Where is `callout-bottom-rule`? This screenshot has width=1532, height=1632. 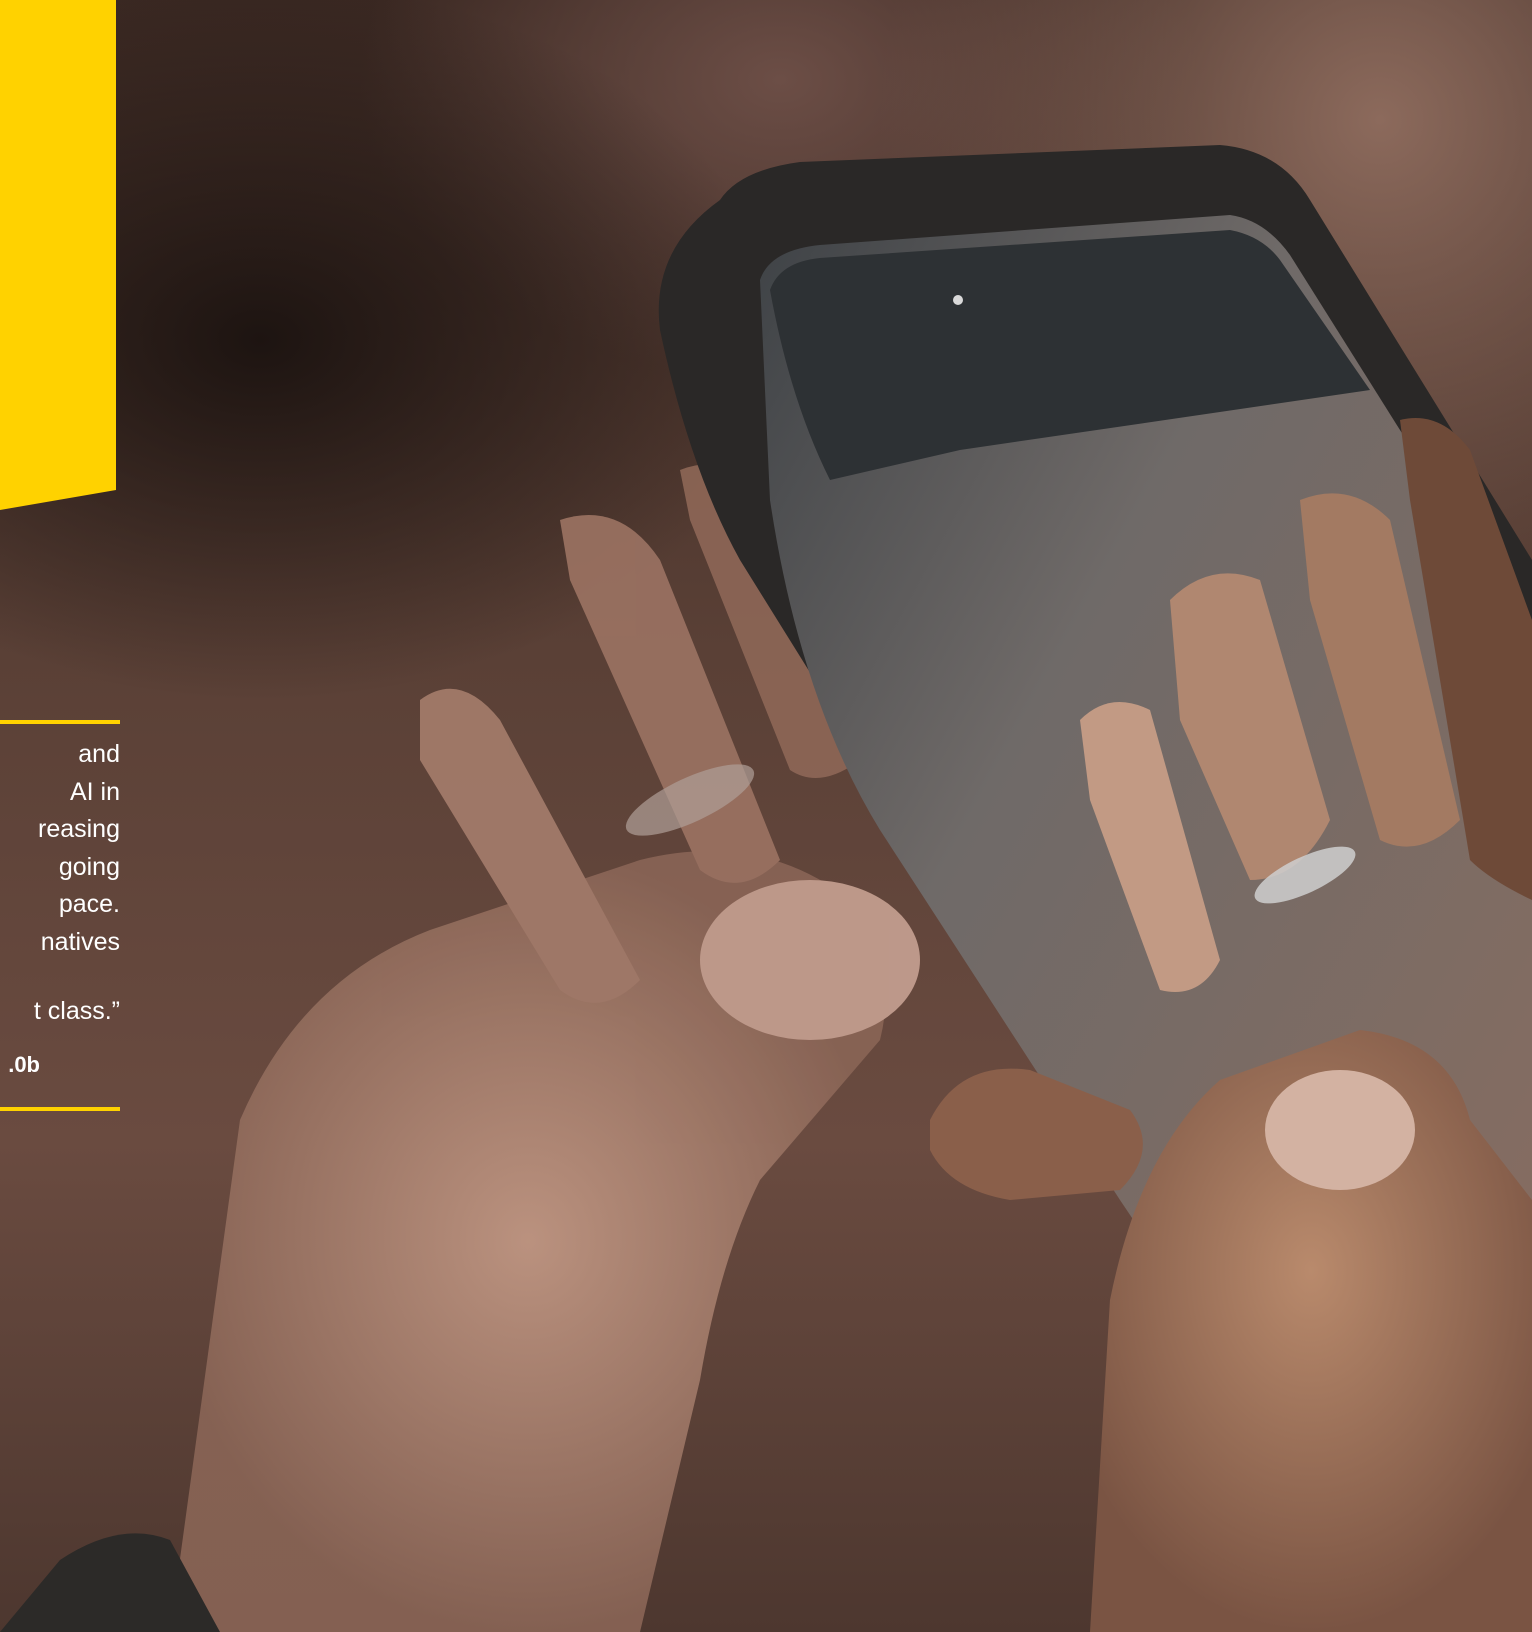
callout-bottom-rule is located at coordinates (60, 1109).